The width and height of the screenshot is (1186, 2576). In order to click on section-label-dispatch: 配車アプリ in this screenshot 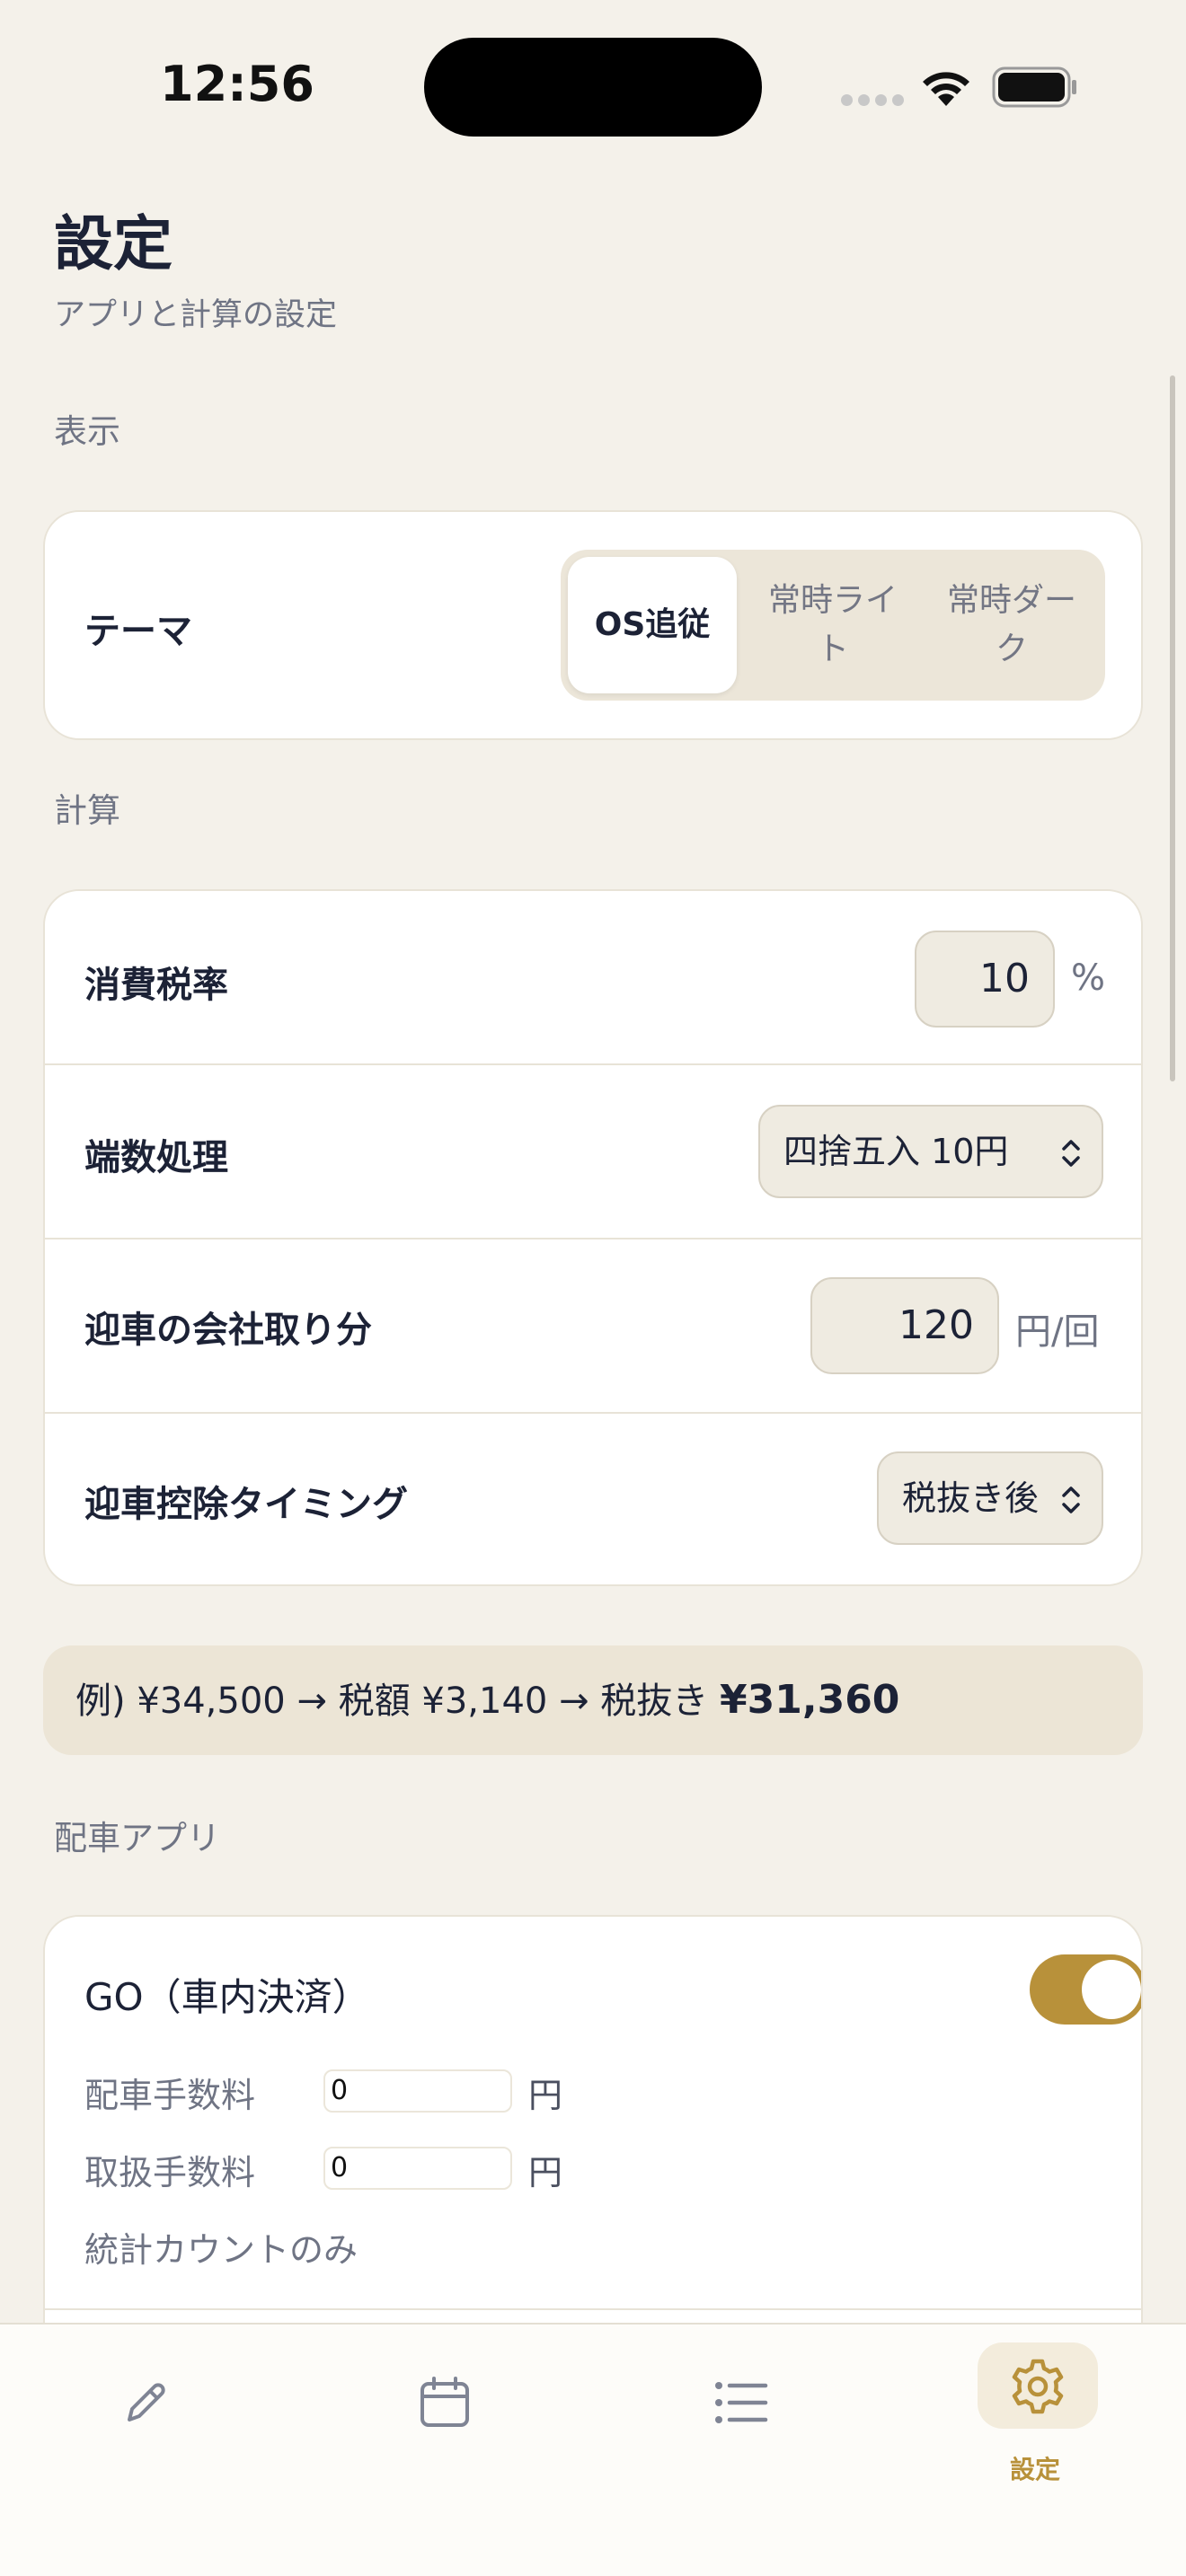, I will do `click(137, 1838)`.